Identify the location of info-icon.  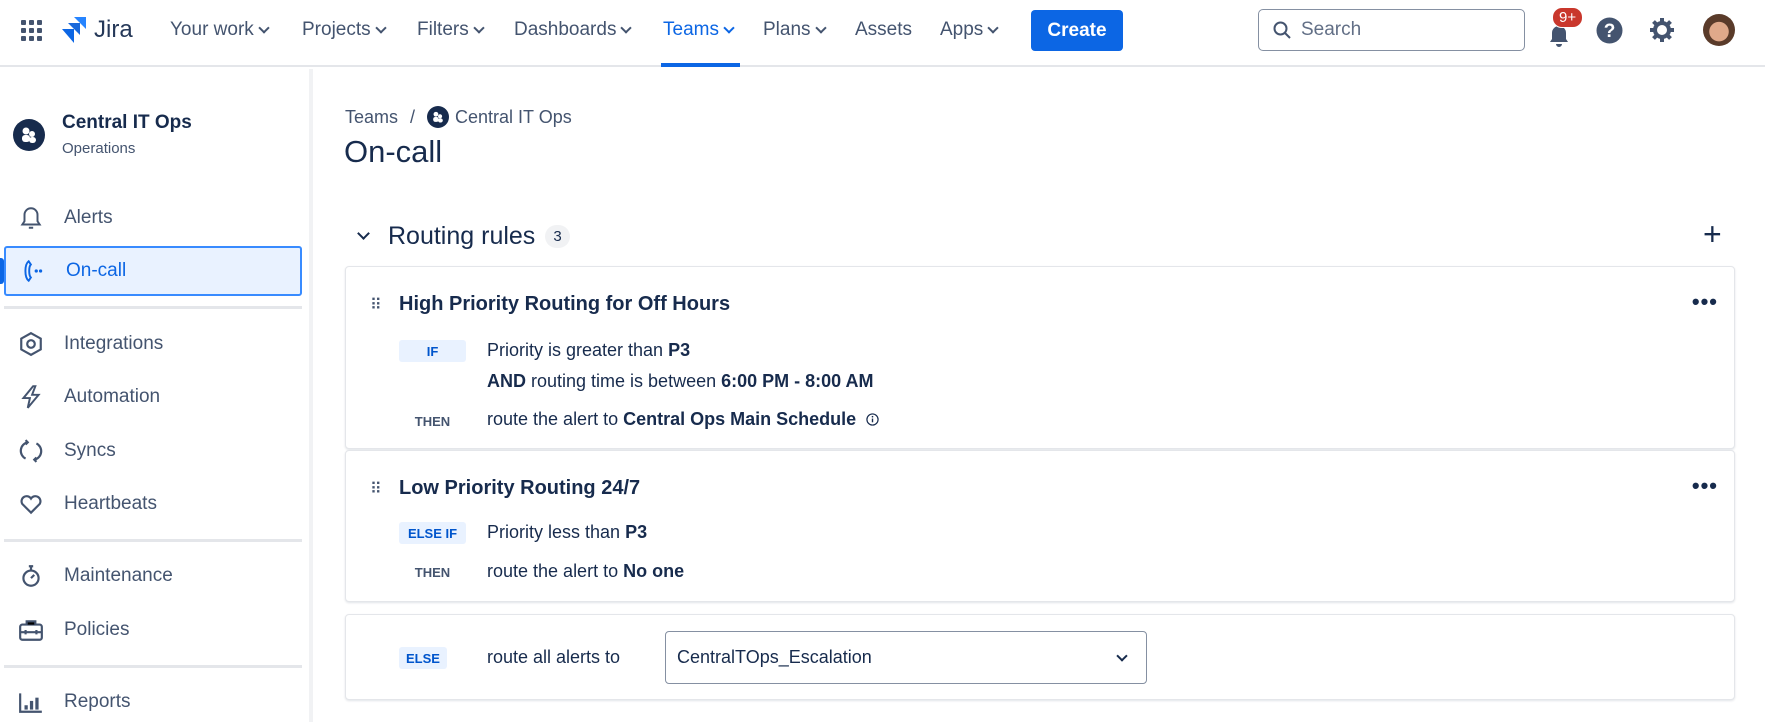
(872, 419).